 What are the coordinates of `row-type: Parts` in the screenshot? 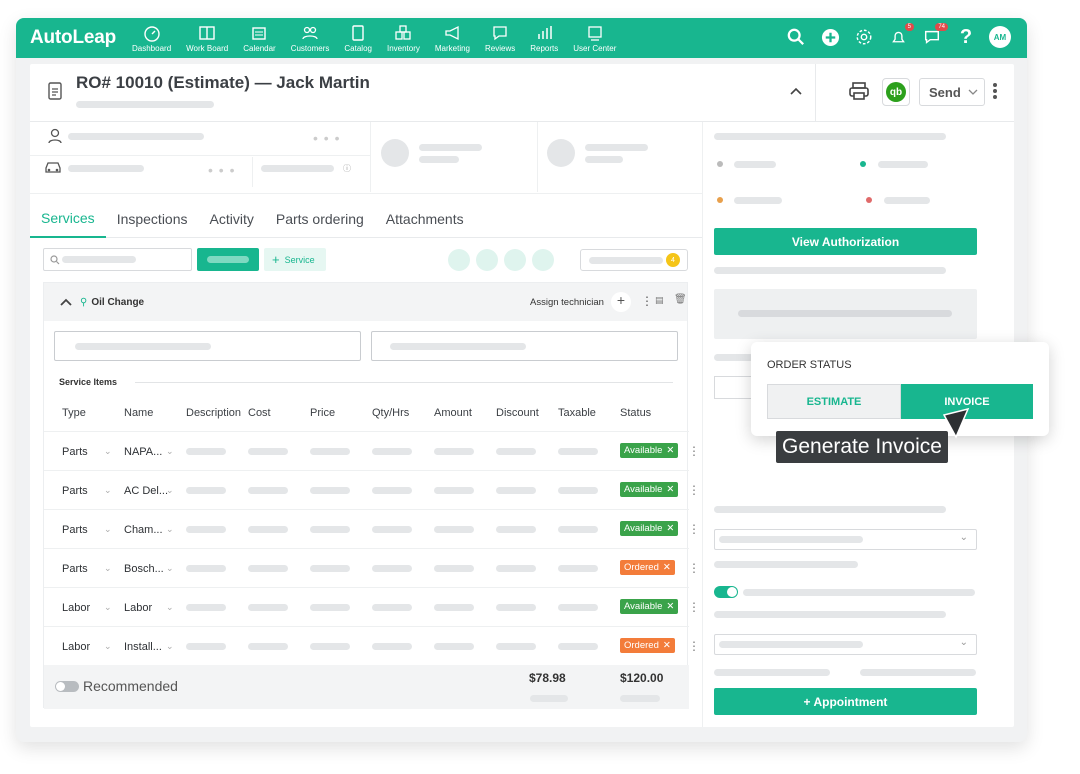 It's located at (75, 491).